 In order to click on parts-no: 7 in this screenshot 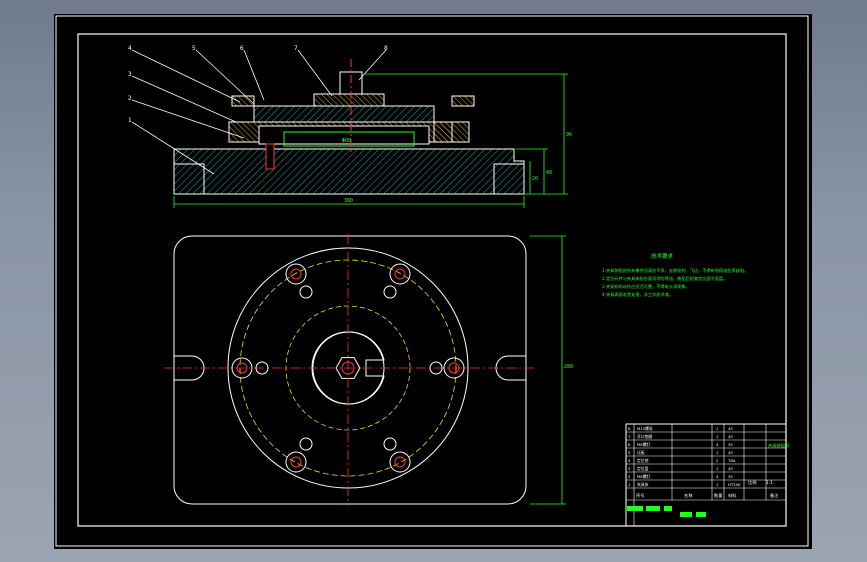, I will do `click(629, 436)`.